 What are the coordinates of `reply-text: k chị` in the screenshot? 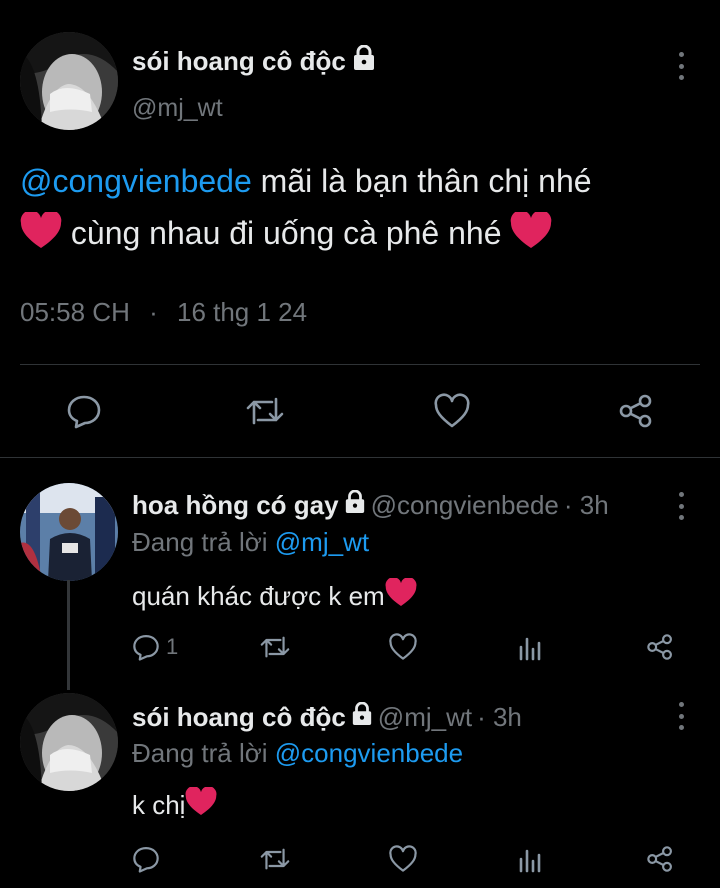 It's located at (174, 805).